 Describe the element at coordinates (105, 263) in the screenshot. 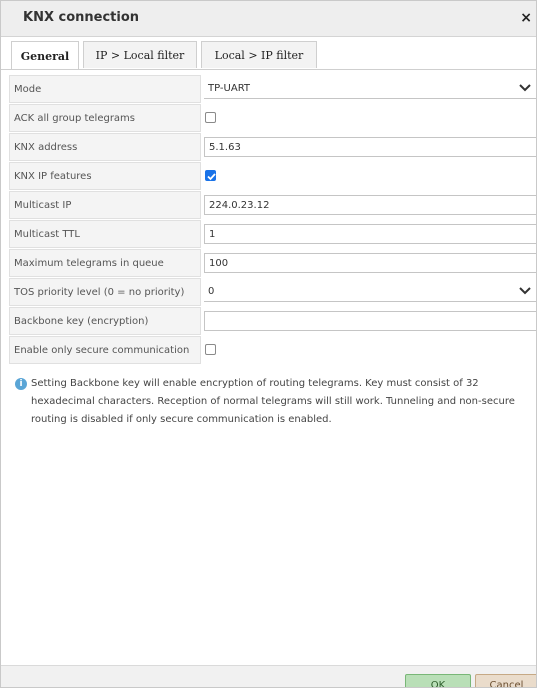

I see `max-queue-label: Maximum telegrams in queue` at that location.